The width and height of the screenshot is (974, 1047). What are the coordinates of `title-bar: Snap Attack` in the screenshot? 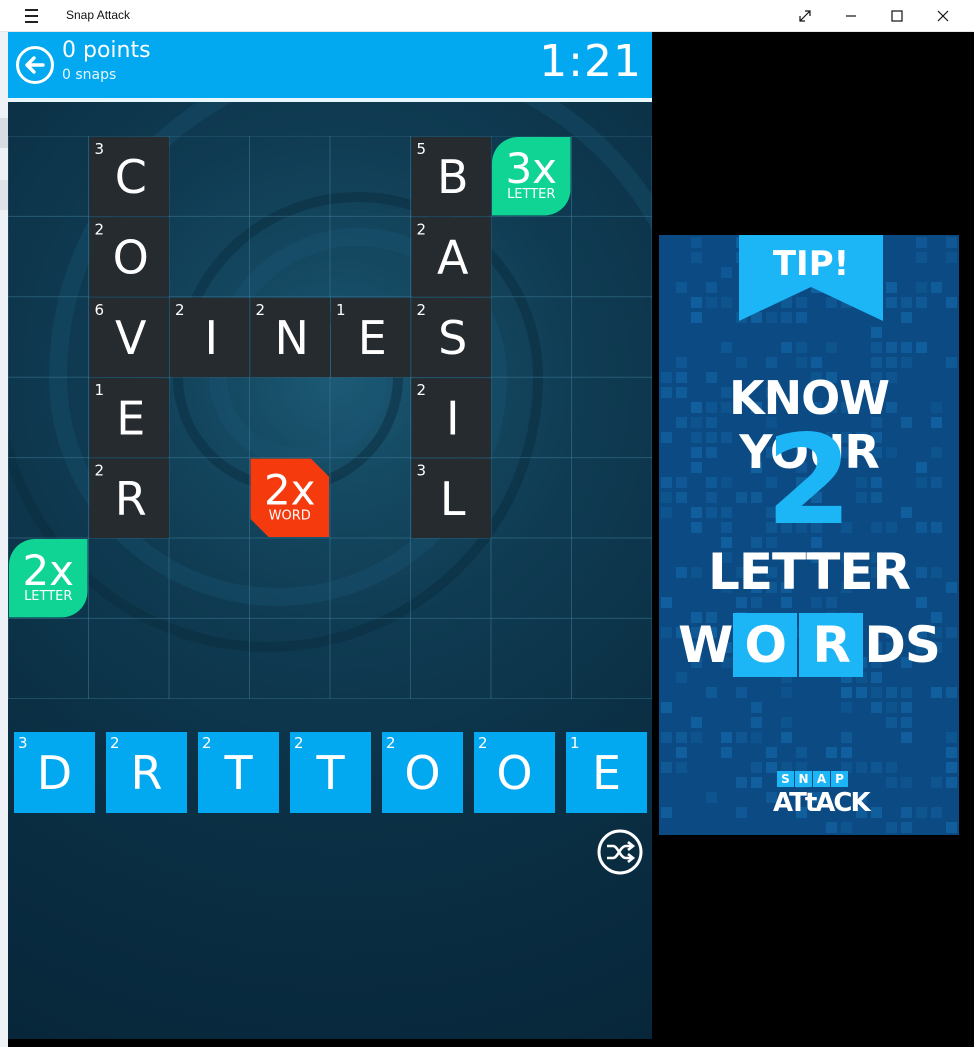 It's located at (487, 16).